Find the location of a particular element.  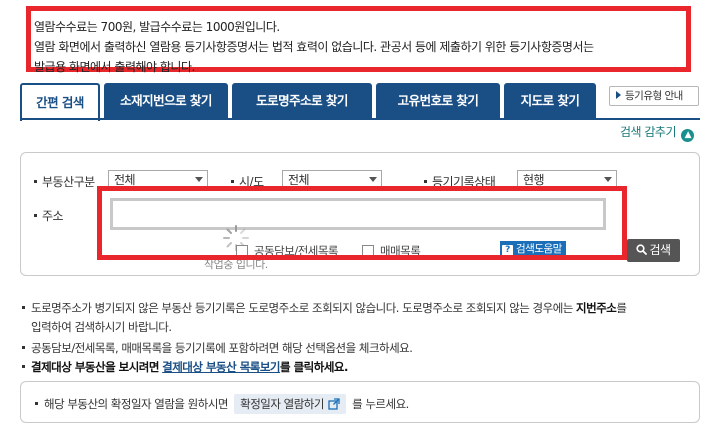

search-button: 검색 is located at coordinates (653, 250).